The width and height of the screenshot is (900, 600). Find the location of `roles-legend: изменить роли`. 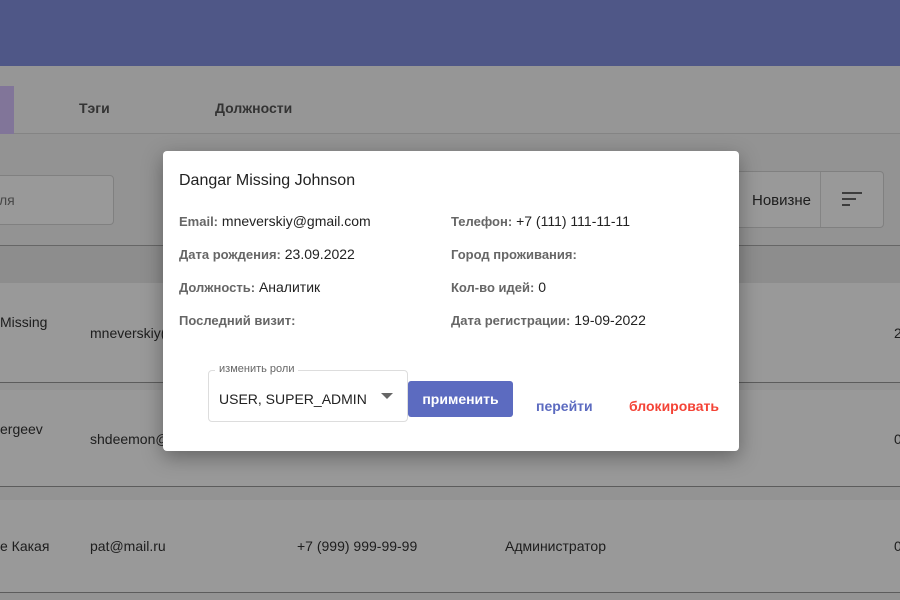

roles-legend: изменить роли is located at coordinates (257, 369).